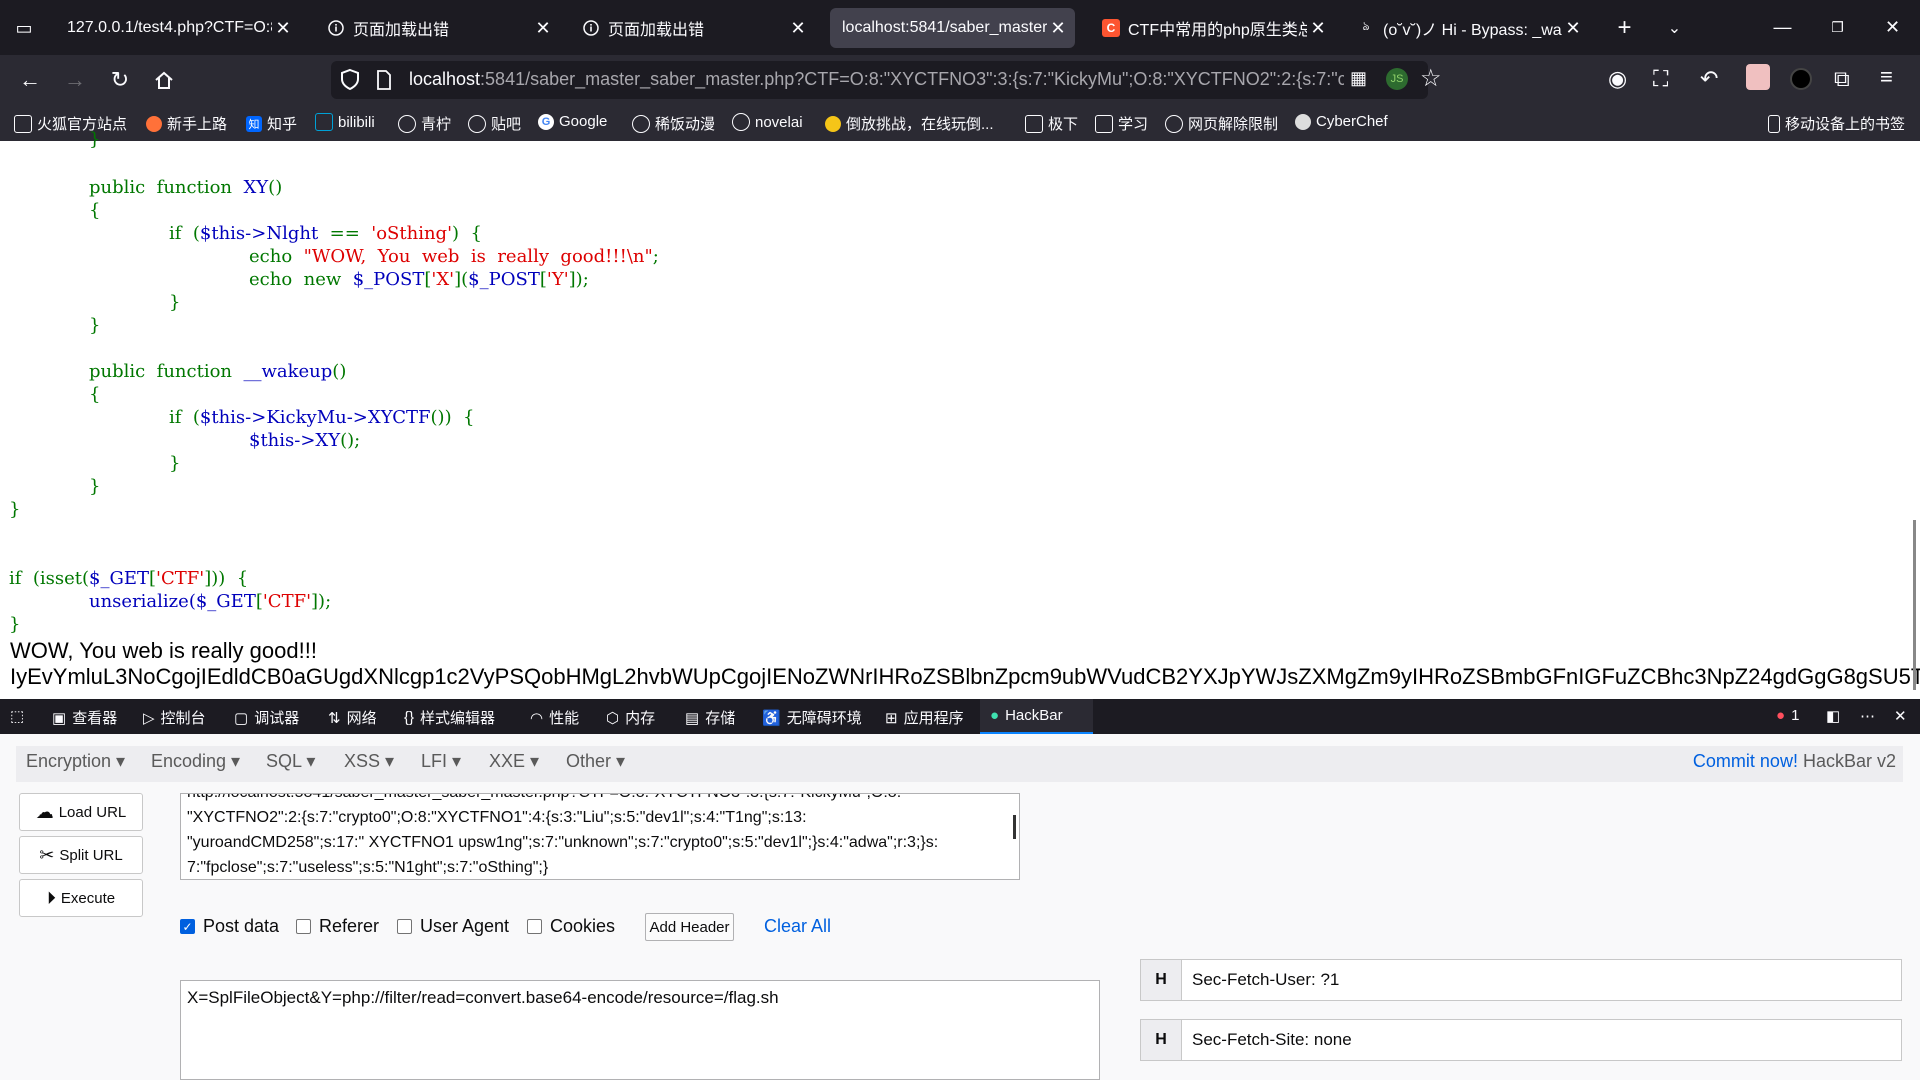  What do you see at coordinates (352, 717) in the screenshot?
I see `devtools-tab-network: ⇅ 网络` at bounding box center [352, 717].